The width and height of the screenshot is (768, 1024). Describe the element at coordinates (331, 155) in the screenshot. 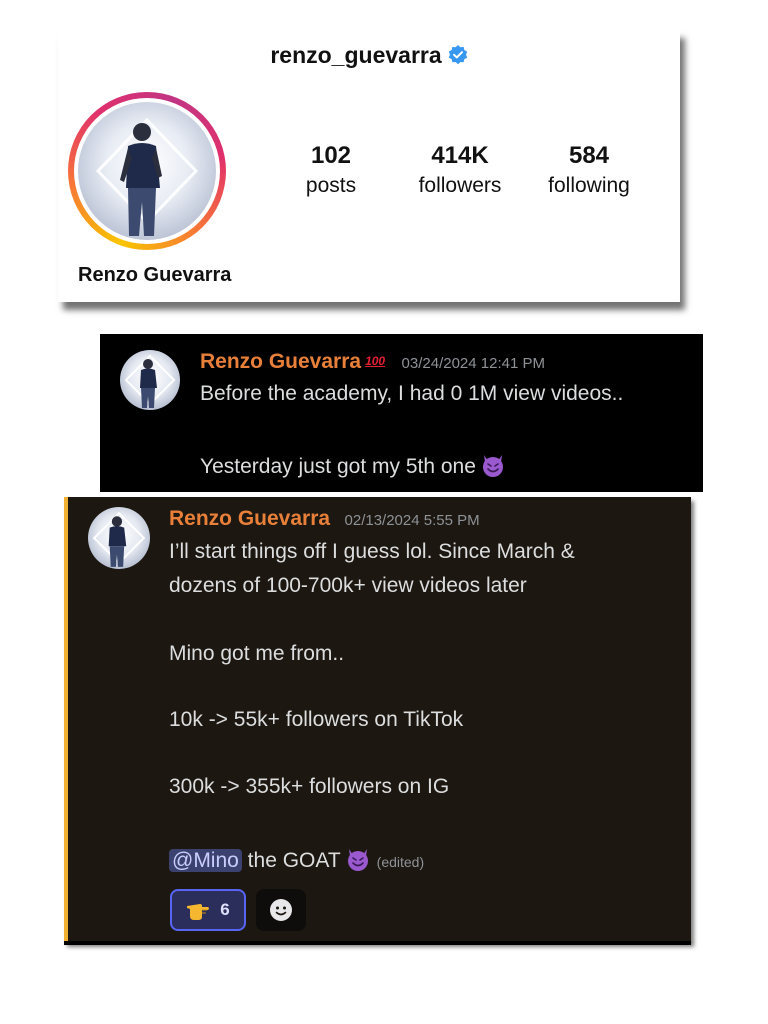

I see `posts-count: 102` at that location.